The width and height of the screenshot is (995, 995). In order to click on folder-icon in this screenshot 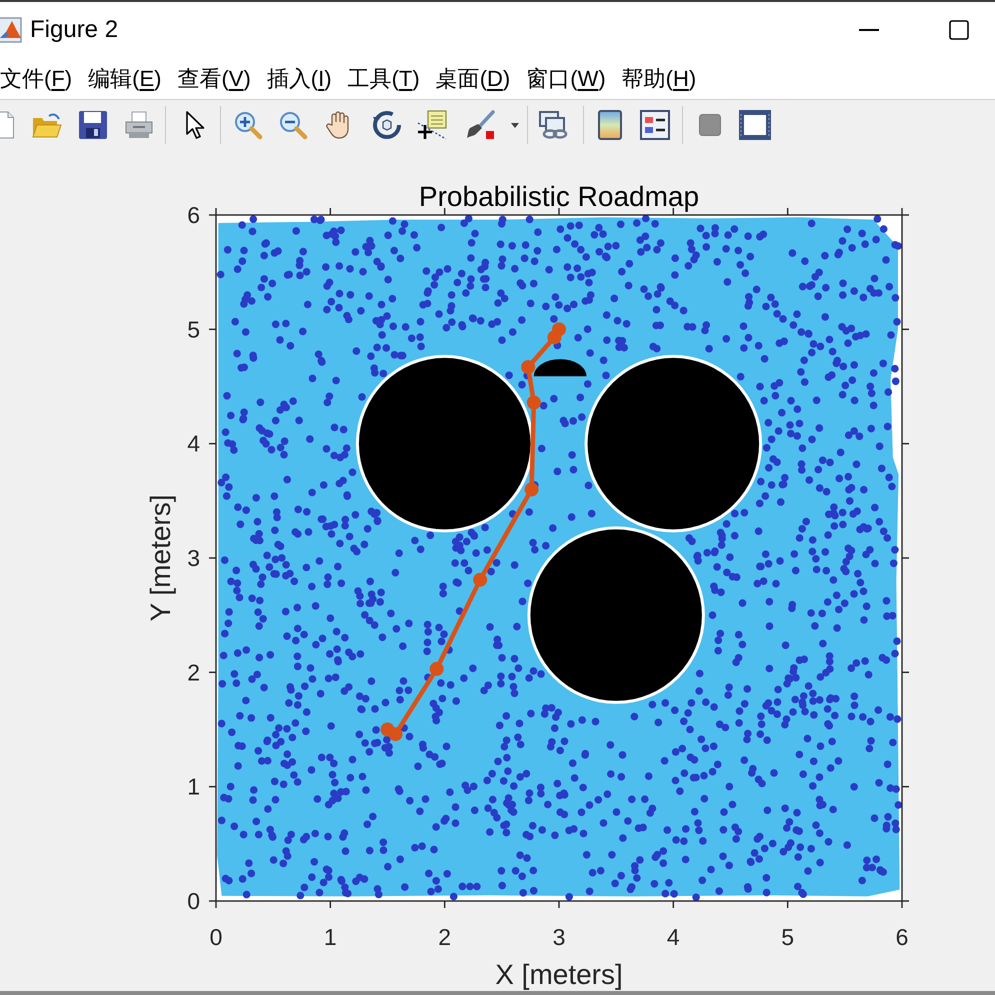, I will do `click(47, 125)`.